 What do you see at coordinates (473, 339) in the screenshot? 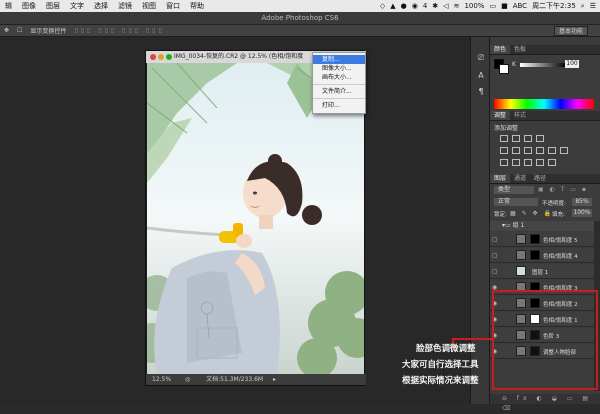
I see `highlight-connector` at bounding box center [473, 339].